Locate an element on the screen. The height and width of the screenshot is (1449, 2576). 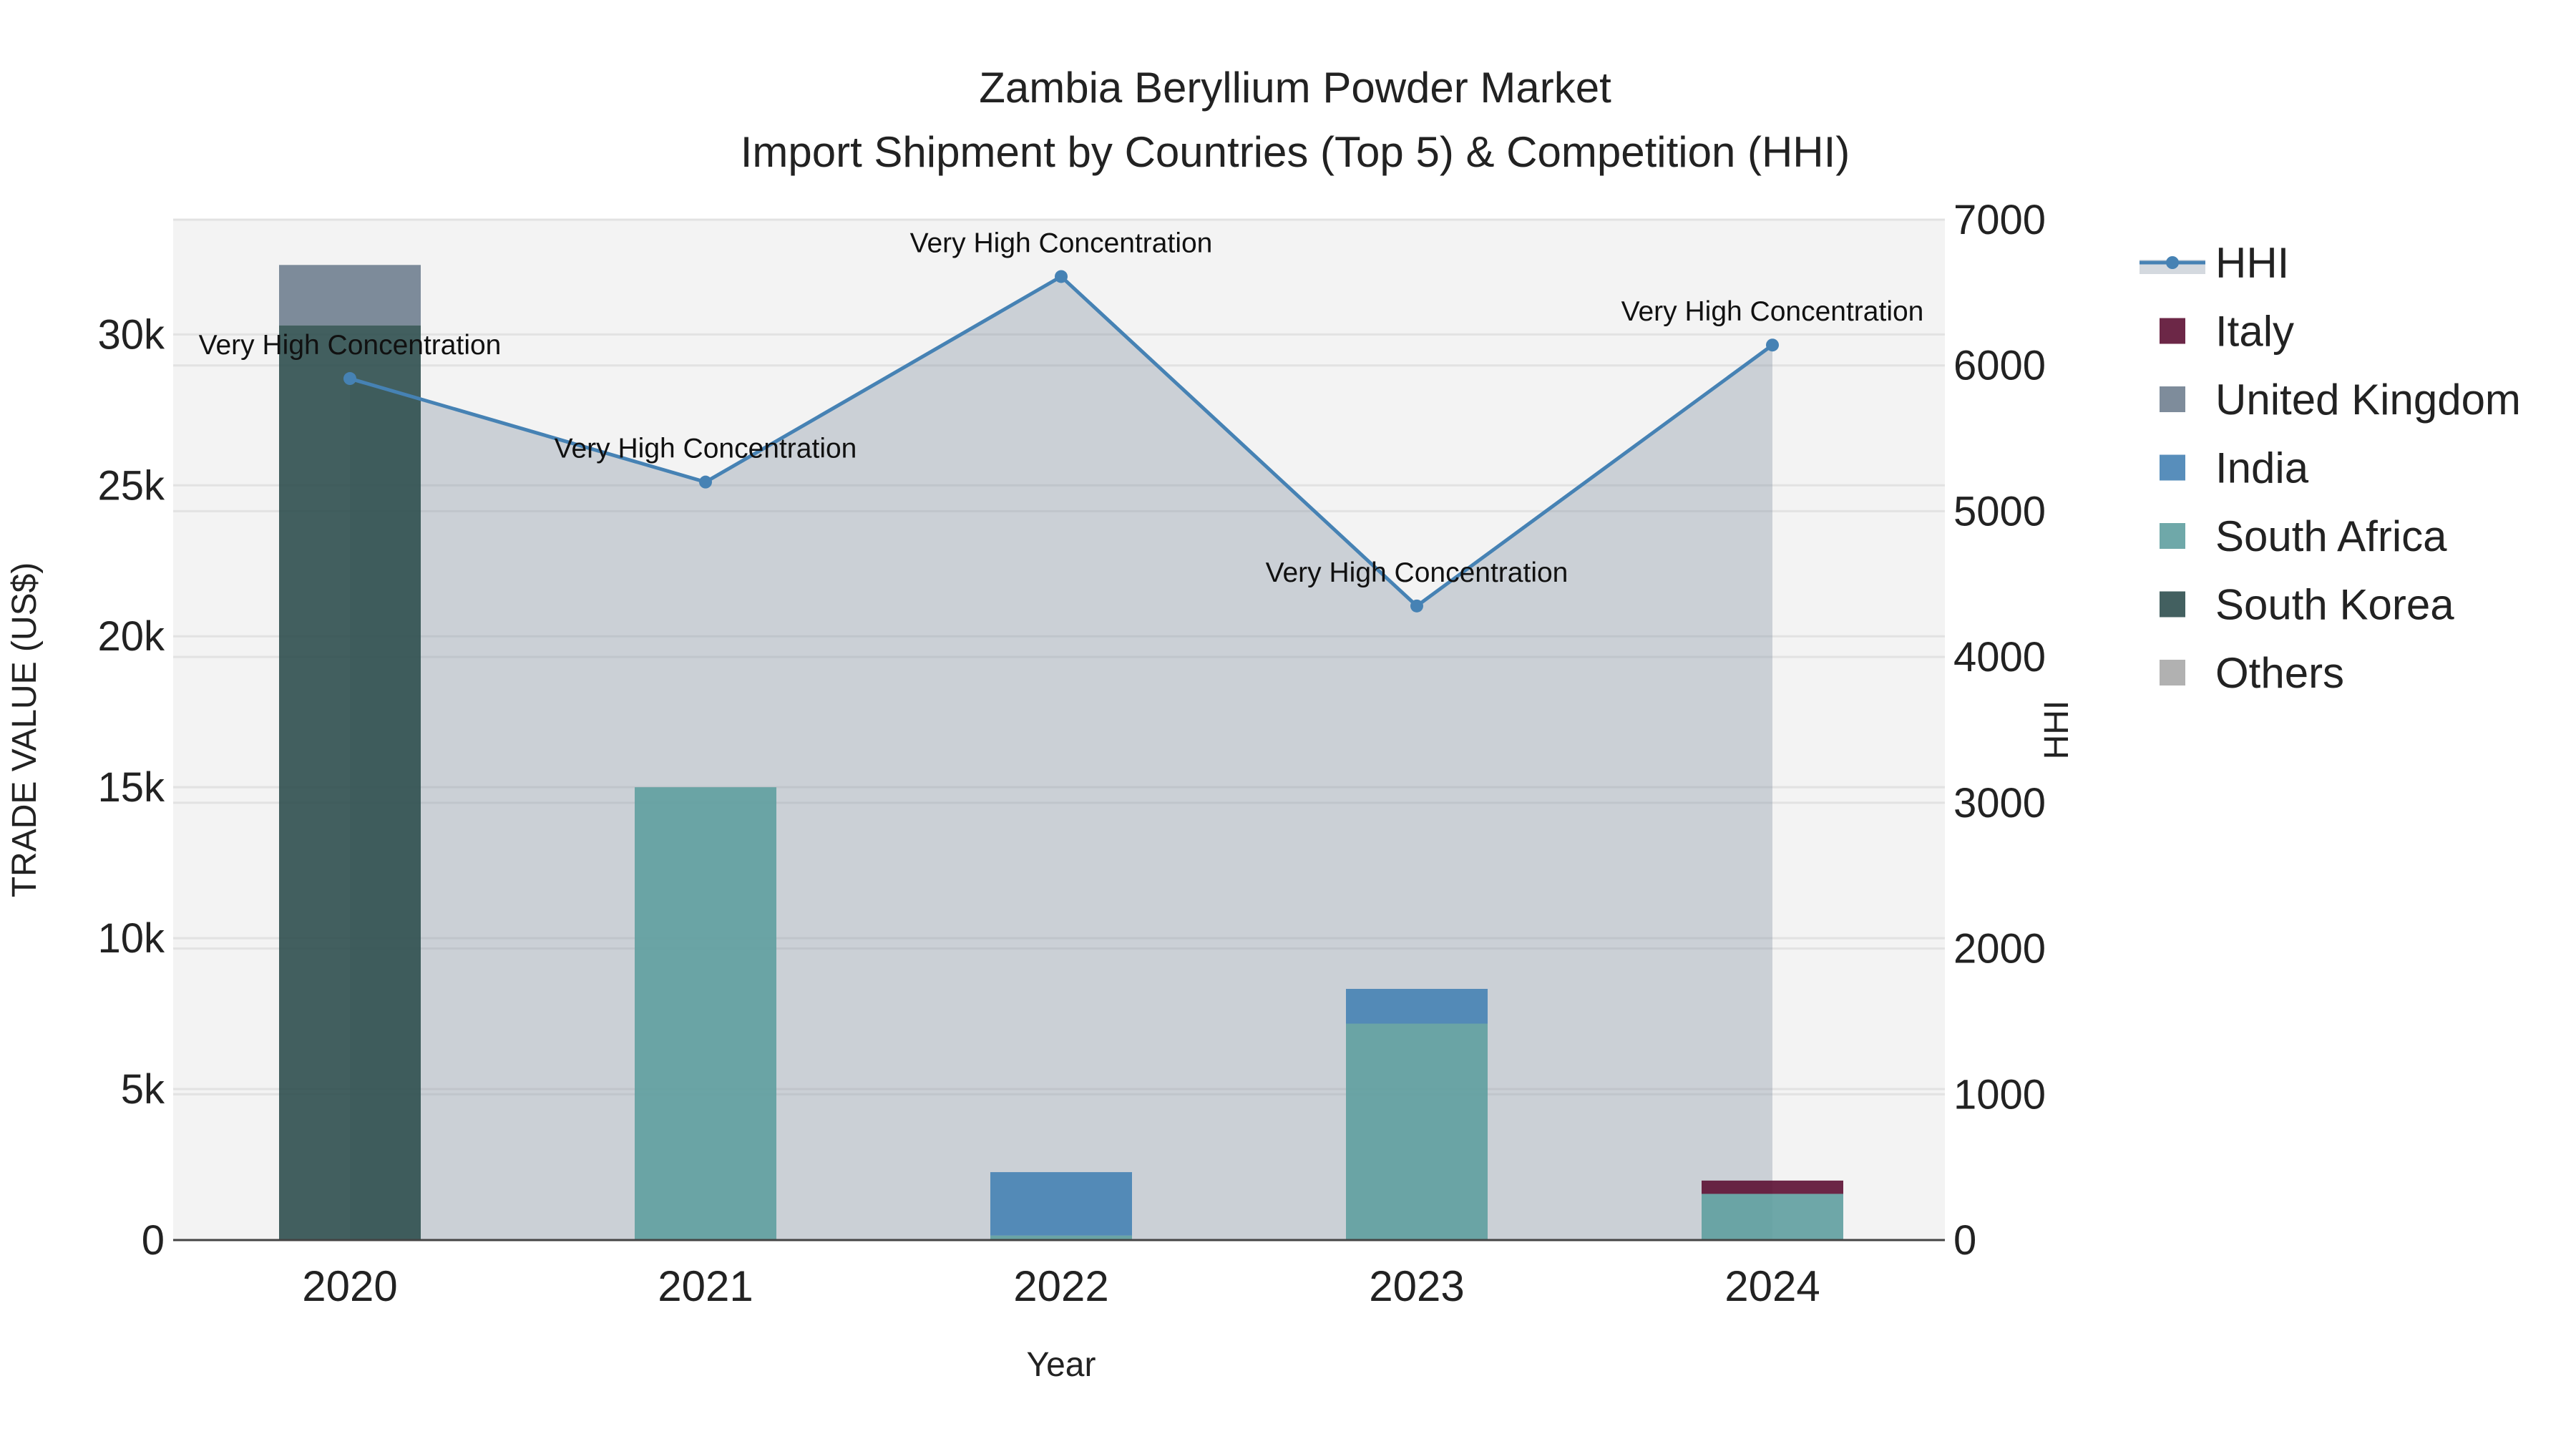
legend-label: South Korea is located at coordinates (2334, 605).